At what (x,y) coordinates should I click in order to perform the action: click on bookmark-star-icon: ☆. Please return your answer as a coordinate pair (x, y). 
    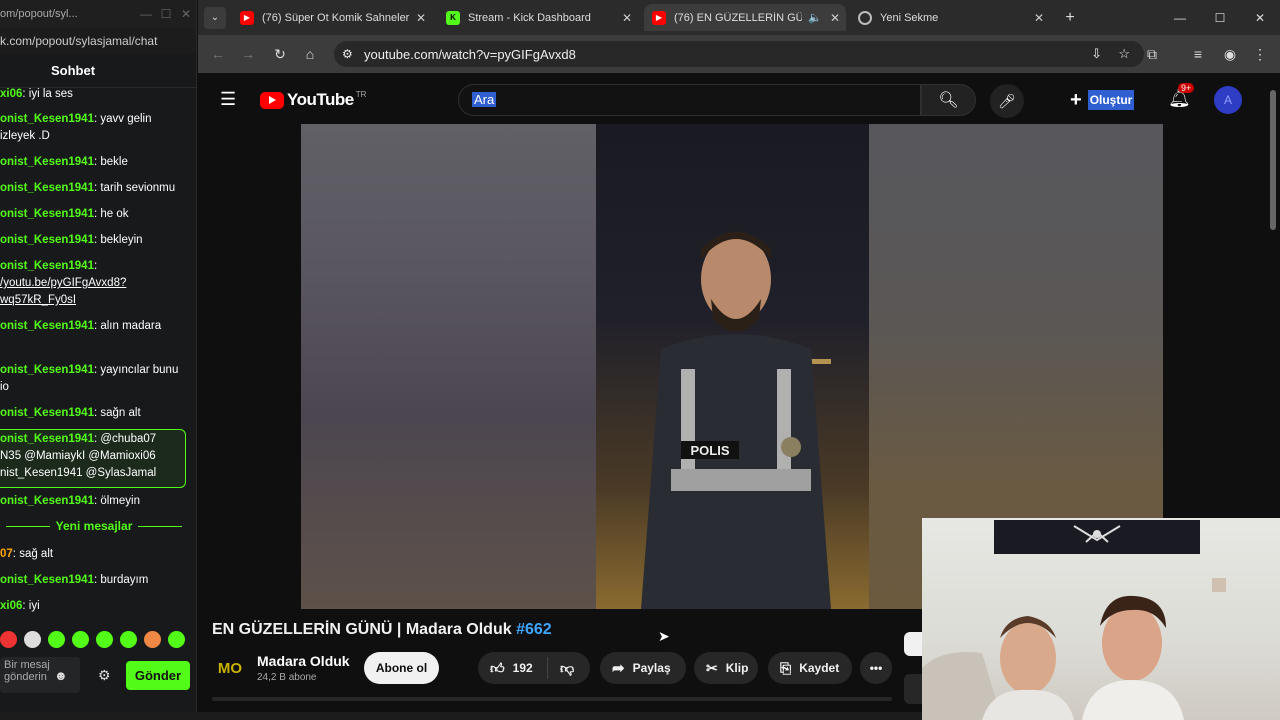
    Looking at the image, I should click on (1124, 54).